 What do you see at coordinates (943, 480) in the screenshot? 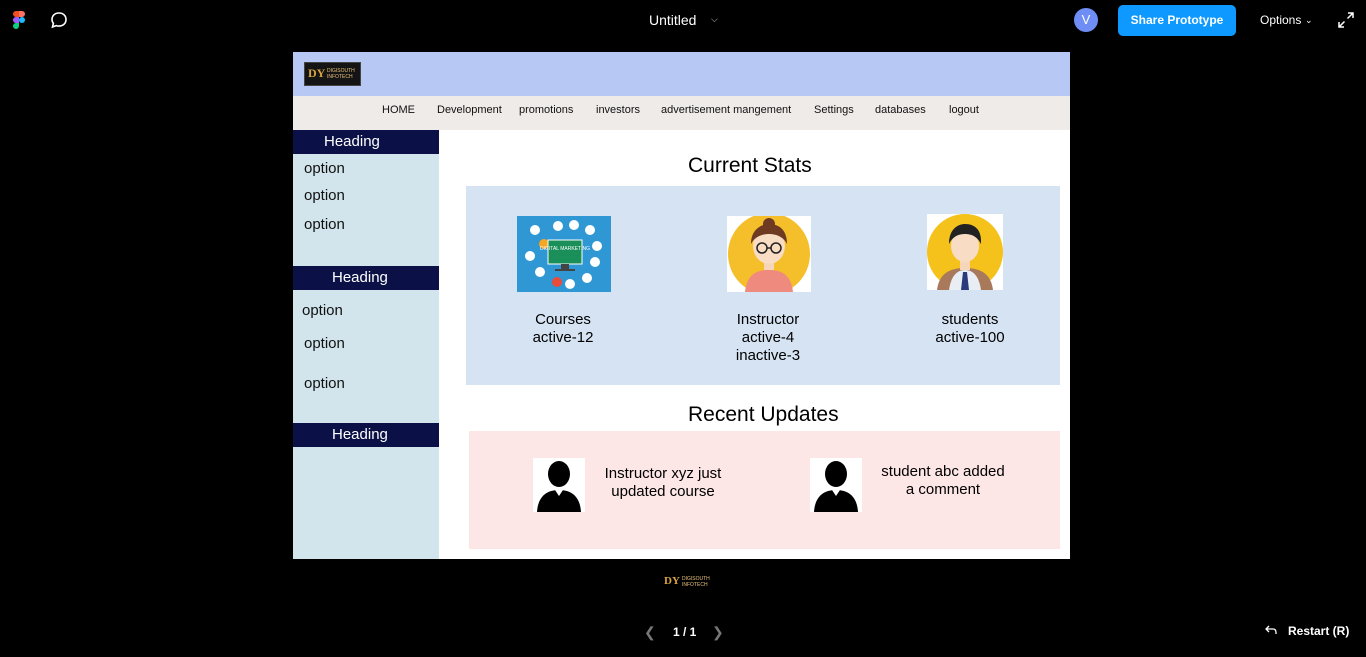
I see `update-item-text: student abc added a comment` at bounding box center [943, 480].